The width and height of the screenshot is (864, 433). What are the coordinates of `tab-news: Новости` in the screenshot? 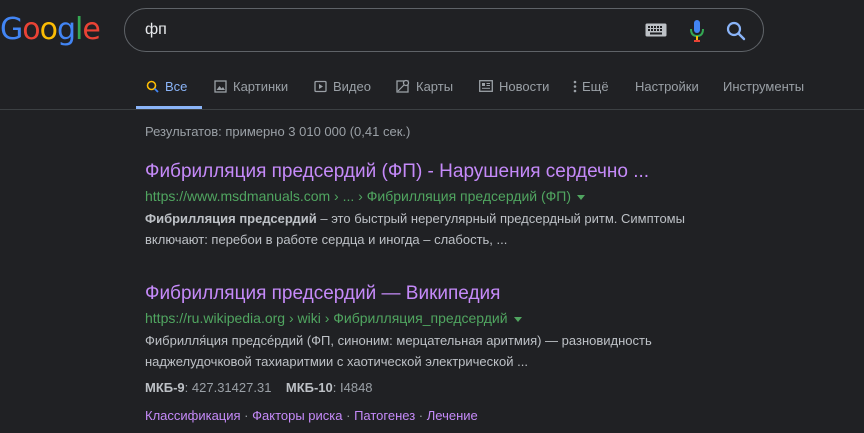 It's located at (514, 89).